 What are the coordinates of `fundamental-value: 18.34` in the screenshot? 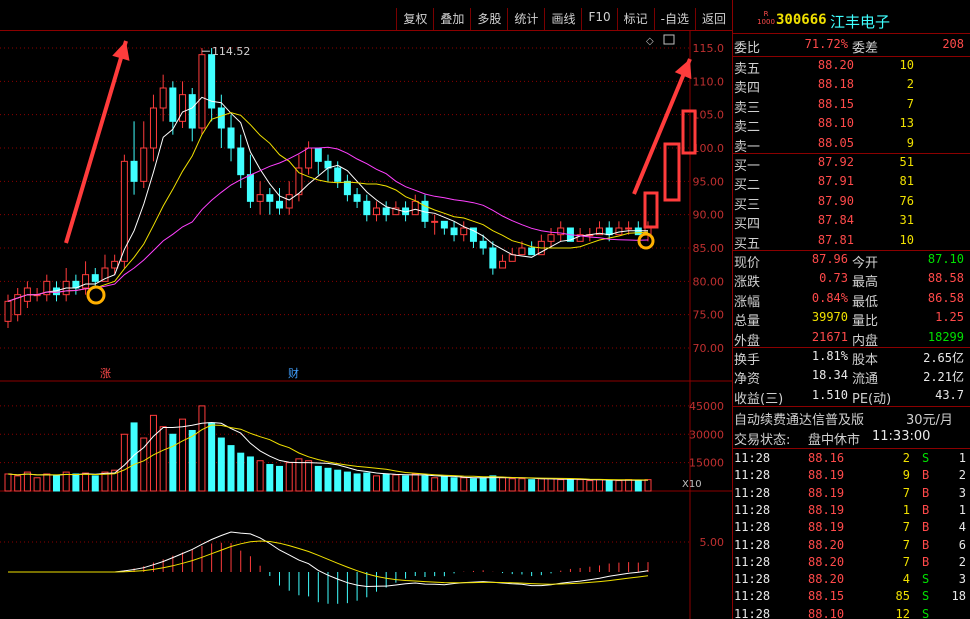 It's located at (829, 375).